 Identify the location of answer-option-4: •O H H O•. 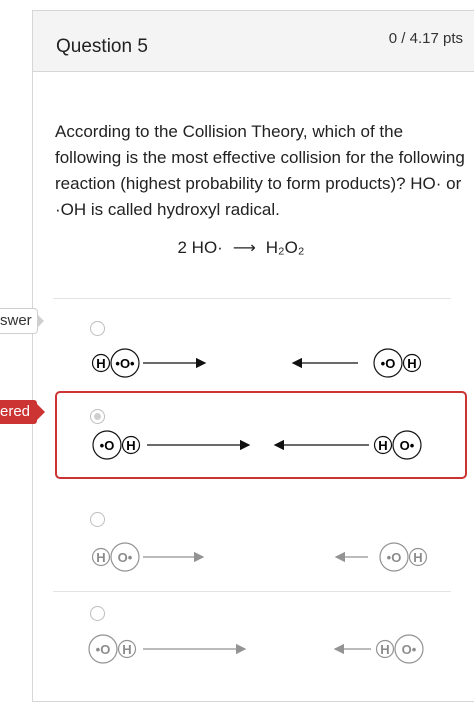
(253, 638).